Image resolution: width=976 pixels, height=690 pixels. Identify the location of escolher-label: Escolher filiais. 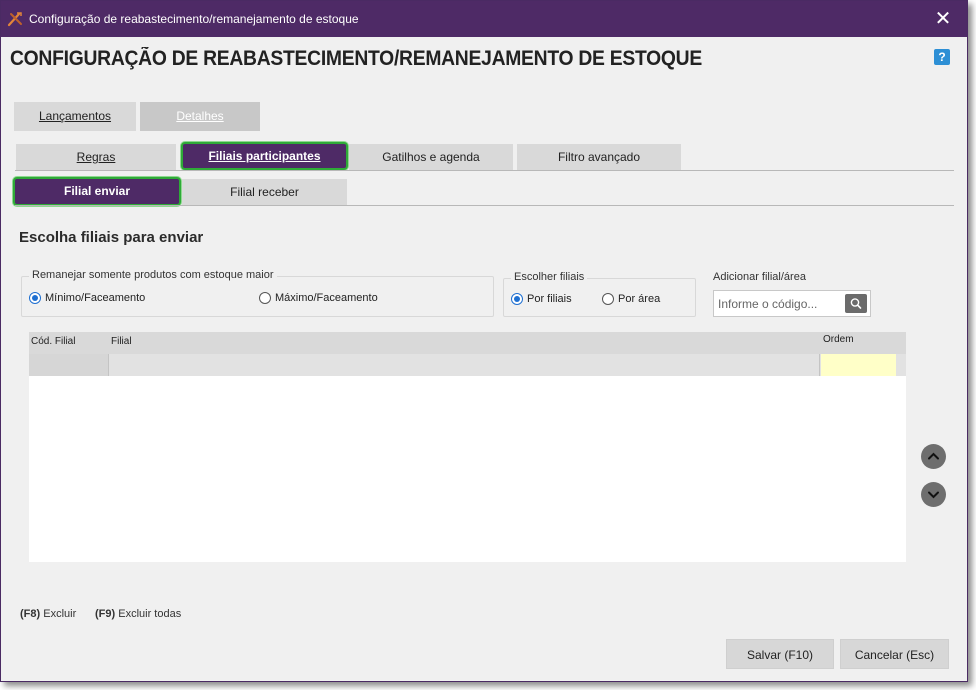
(549, 277).